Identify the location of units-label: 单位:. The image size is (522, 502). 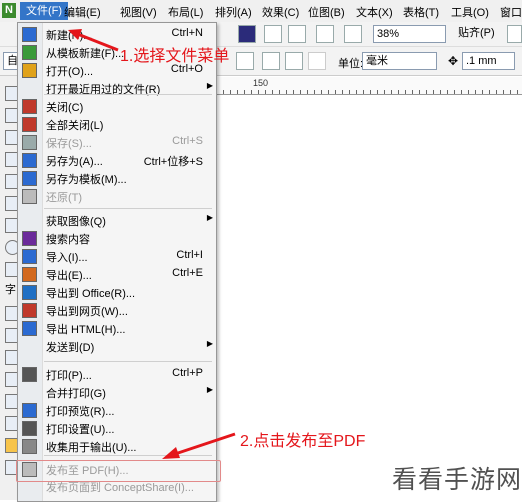
(351, 64).